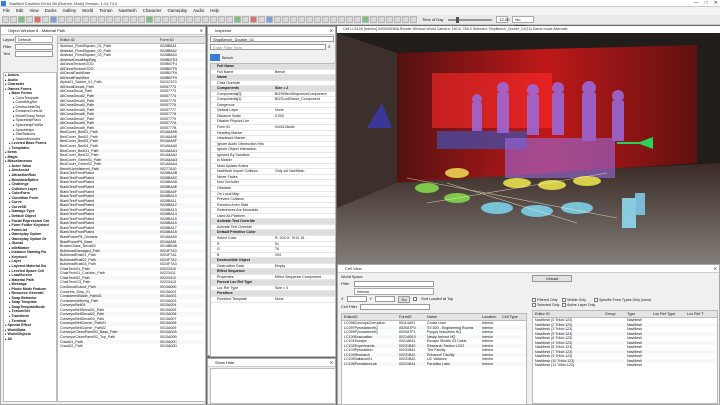 The height and width of the screenshot is (405, 720). Describe the element at coordinates (640, 314) in the screenshot. I see `column-header-type: Type` at that location.